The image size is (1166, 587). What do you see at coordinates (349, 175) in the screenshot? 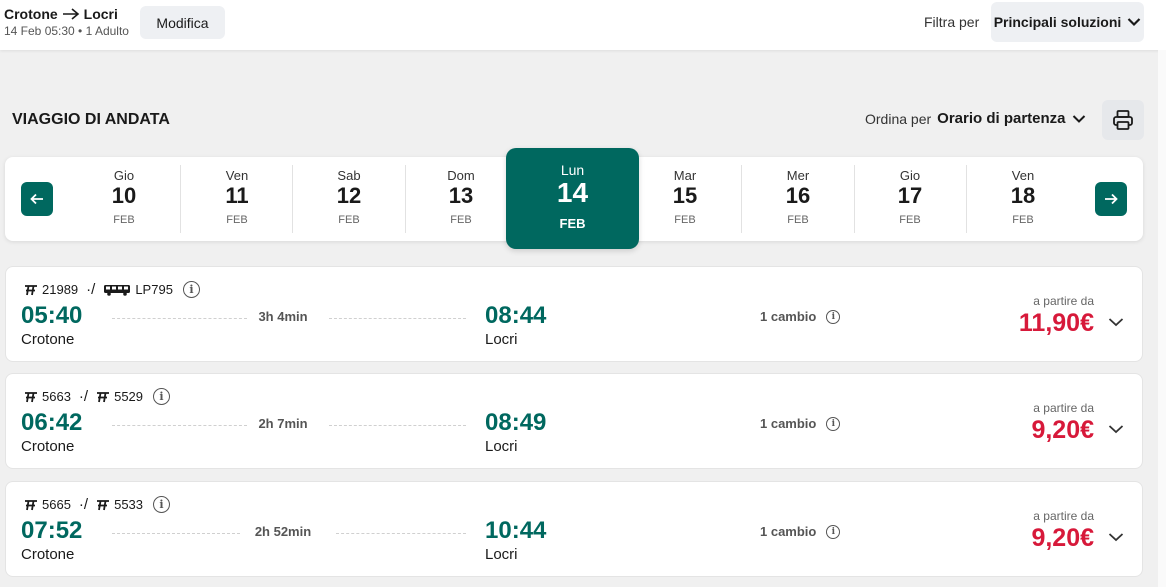
I see `day-of-week: Sab` at bounding box center [349, 175].